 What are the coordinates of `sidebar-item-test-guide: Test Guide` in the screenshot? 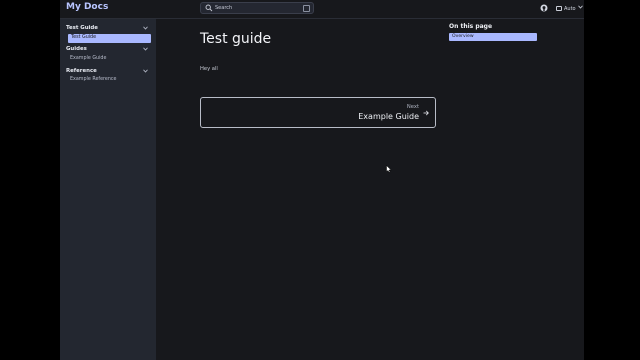 It's located at (109, 38).